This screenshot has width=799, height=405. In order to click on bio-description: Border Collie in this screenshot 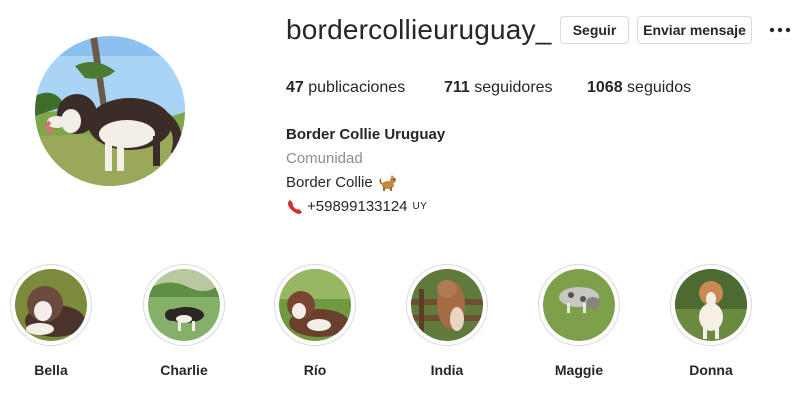, I will do `click(365, 183)`.